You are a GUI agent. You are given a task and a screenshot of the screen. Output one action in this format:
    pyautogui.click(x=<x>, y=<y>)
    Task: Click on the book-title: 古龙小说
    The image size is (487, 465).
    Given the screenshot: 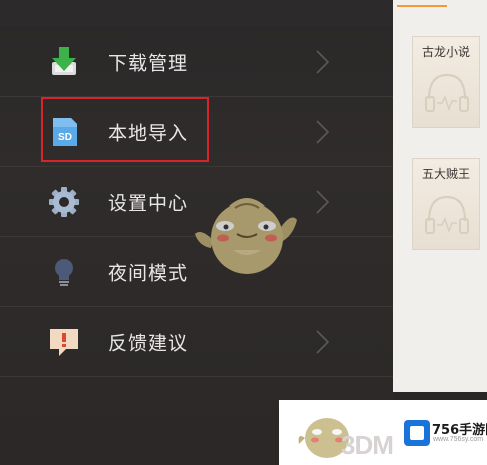 What is the action you would take?
    pyautogui.click(x=445, y=52)
    